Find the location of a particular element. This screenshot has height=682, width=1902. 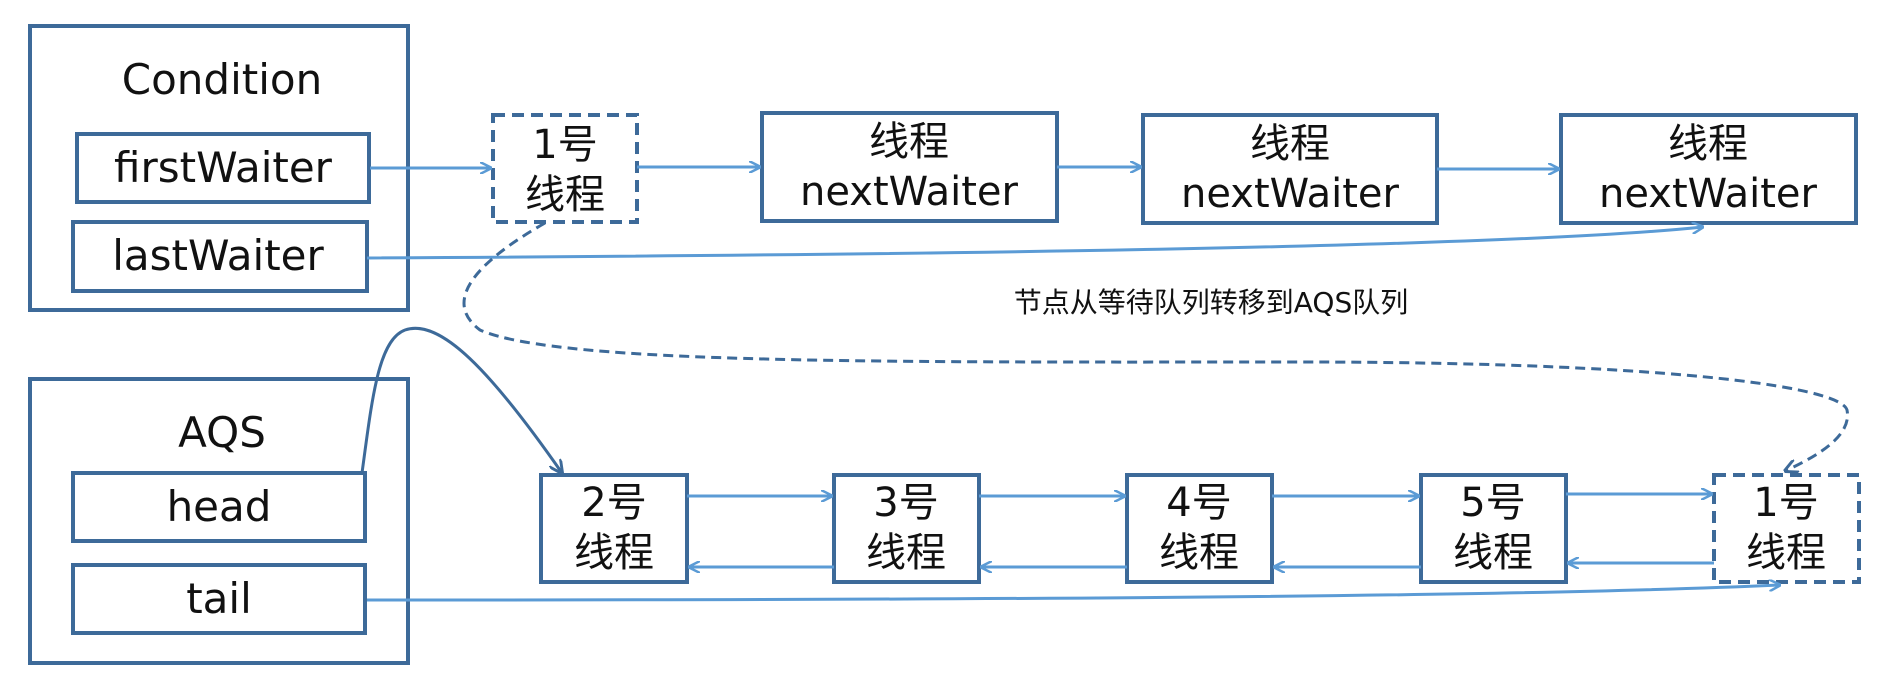

aqs-title: AQS is located at coordinates (222, 432).